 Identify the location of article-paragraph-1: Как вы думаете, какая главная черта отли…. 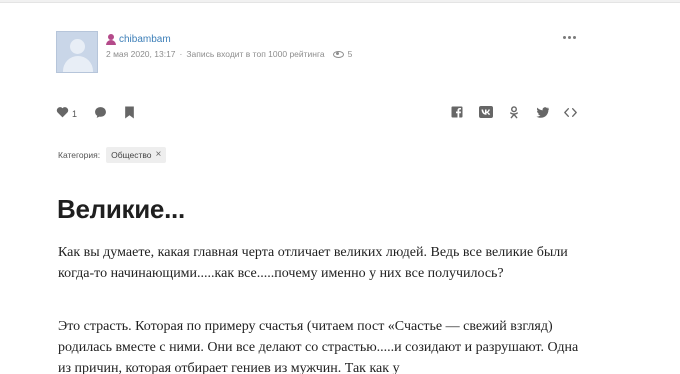
(313, 263).